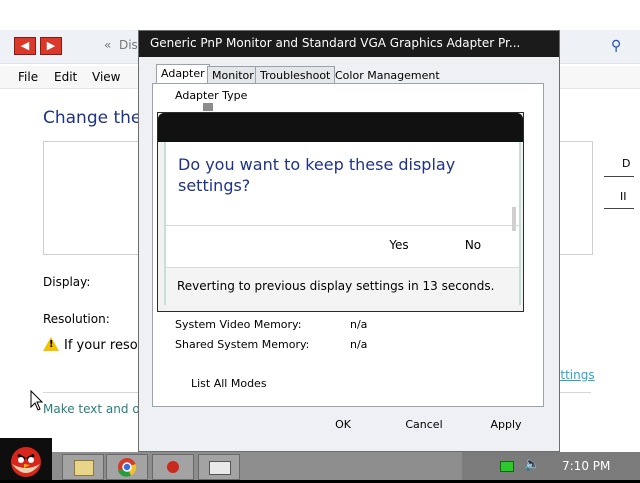  What do you see at coordinates (623, 196) in the screenshot?
I see `detect-button-text: II` at bounding box center [623, 196].